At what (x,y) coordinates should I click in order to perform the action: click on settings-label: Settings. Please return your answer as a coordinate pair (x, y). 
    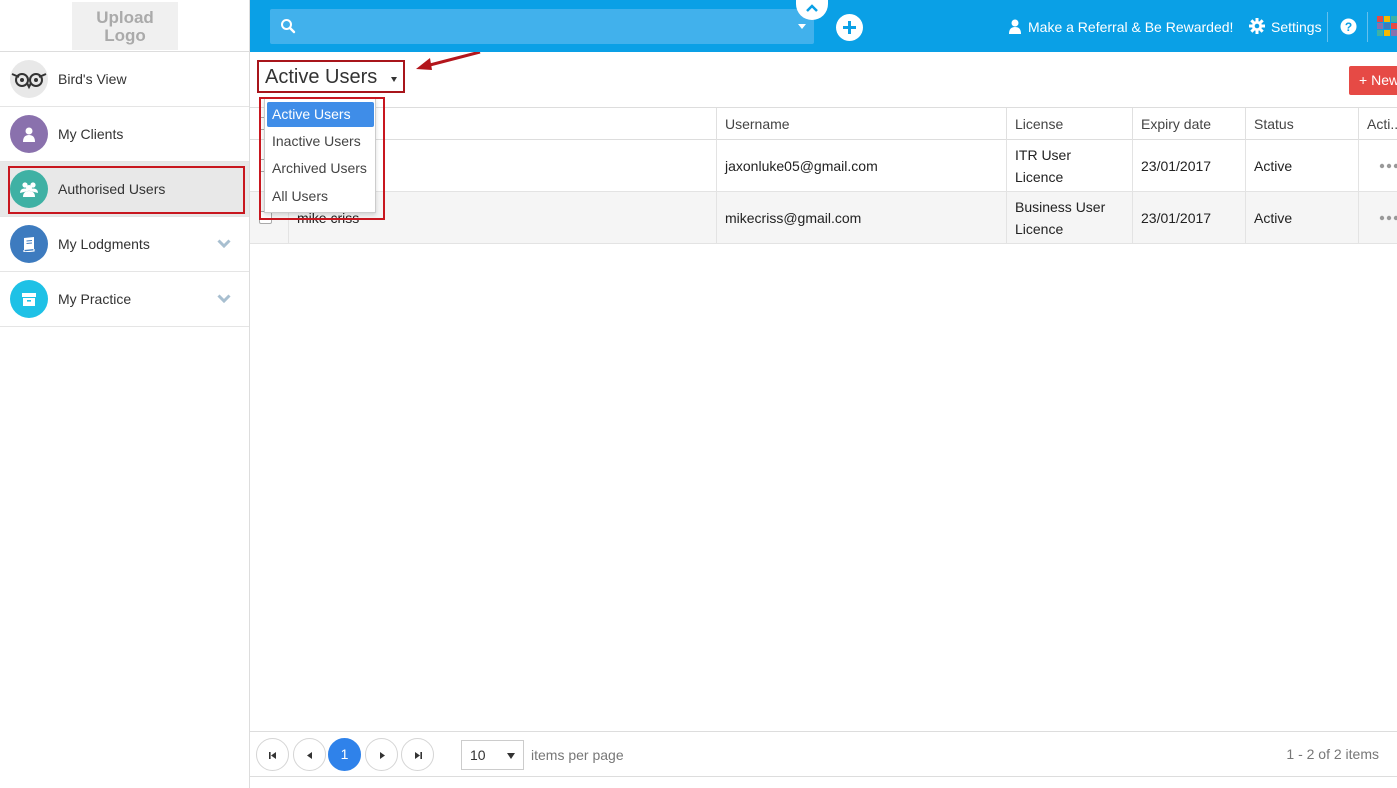
    Looking at the image, I should click on (1296, 27).